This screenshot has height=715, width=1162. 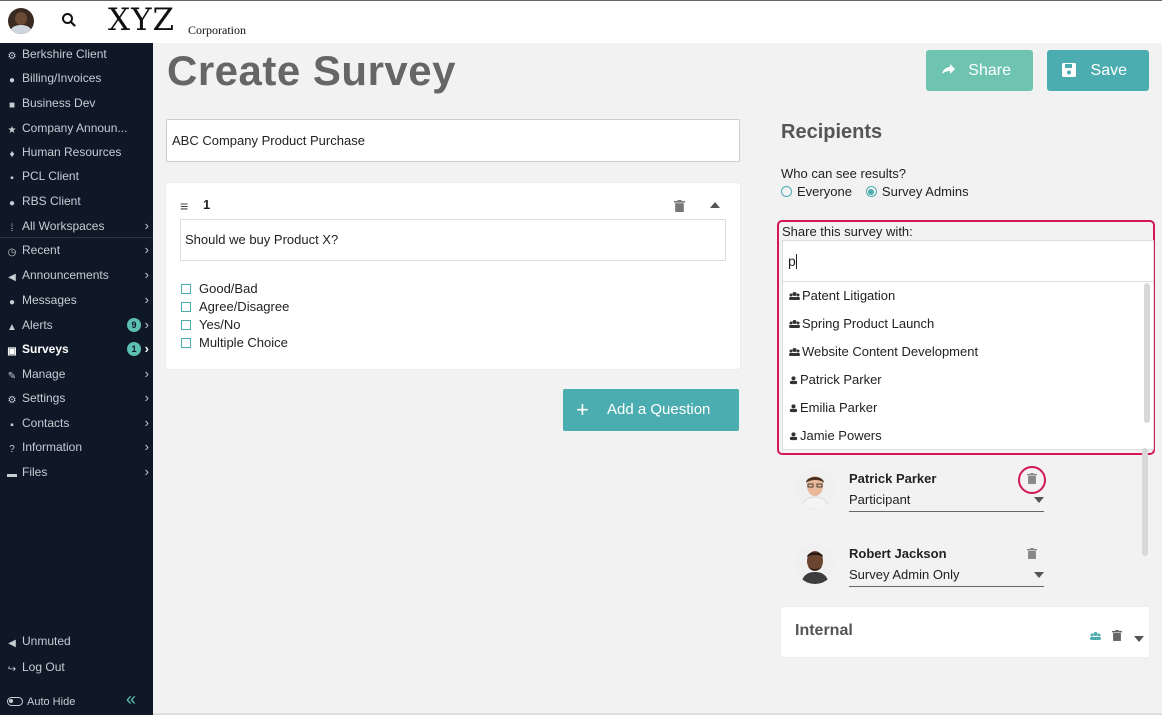 What do you see at coordinates (835, 436) in the screenshot?
I see `suggestion-item: Jamie Powers` at bounding box center [835, 436].